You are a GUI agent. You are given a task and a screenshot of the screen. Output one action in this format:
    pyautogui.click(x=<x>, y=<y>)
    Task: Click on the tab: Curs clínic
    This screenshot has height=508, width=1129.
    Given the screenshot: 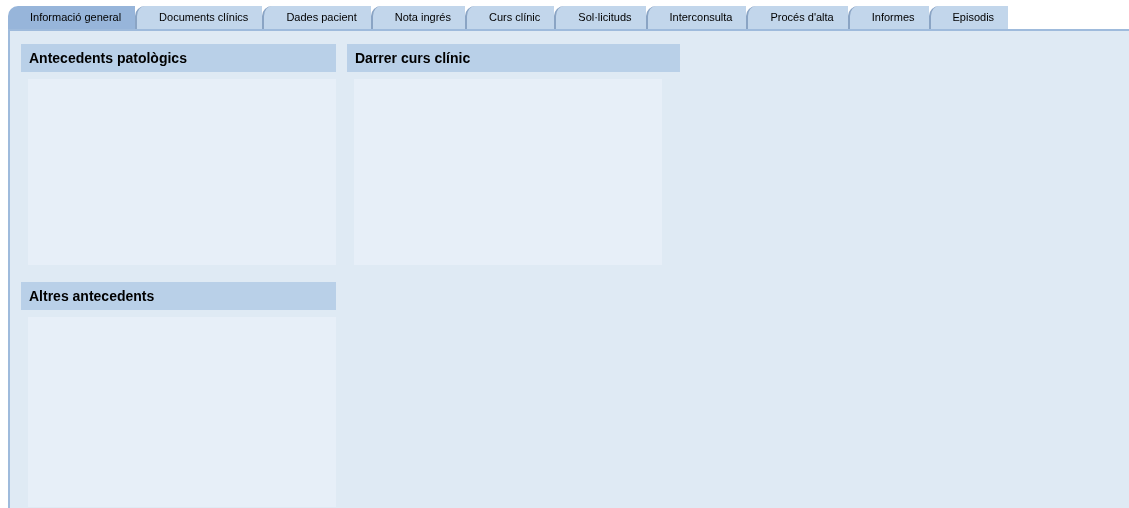 What is the action you would take?
    pyautogui.click(x=509, y=17)
    